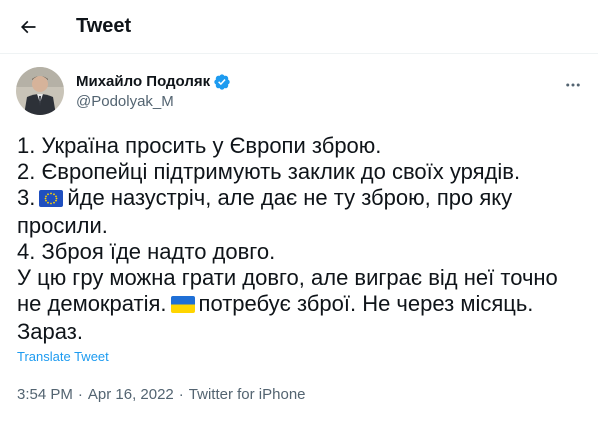  Describe the element at coordinates (51, 200) in the screenshot. I see `eu-flag-icon` at that location.